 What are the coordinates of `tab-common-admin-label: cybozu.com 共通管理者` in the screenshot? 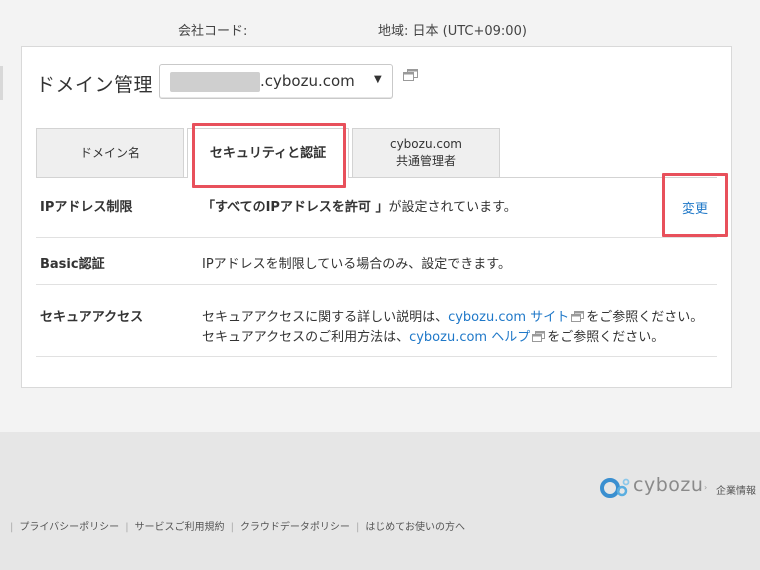 It's located at (426, 153).